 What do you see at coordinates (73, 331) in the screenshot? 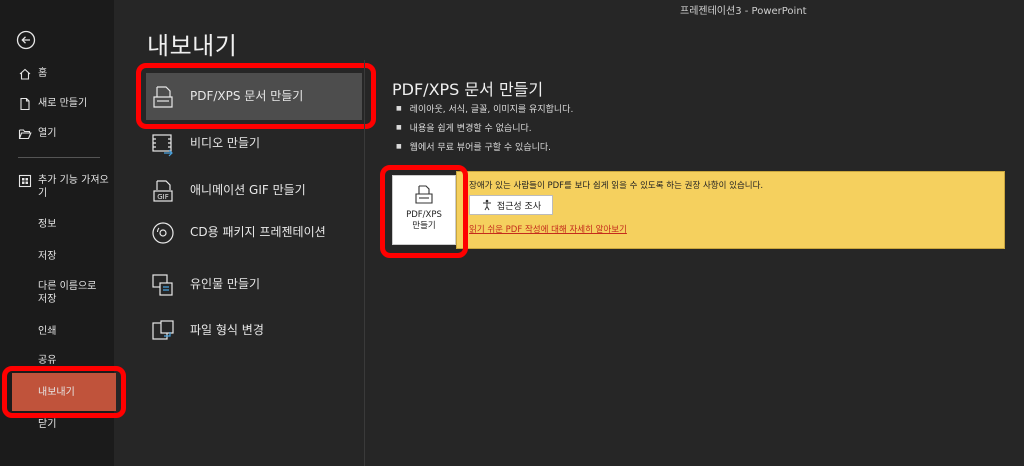
I see `nav-item-print: 인쇄` at bounding box center [73, 331].